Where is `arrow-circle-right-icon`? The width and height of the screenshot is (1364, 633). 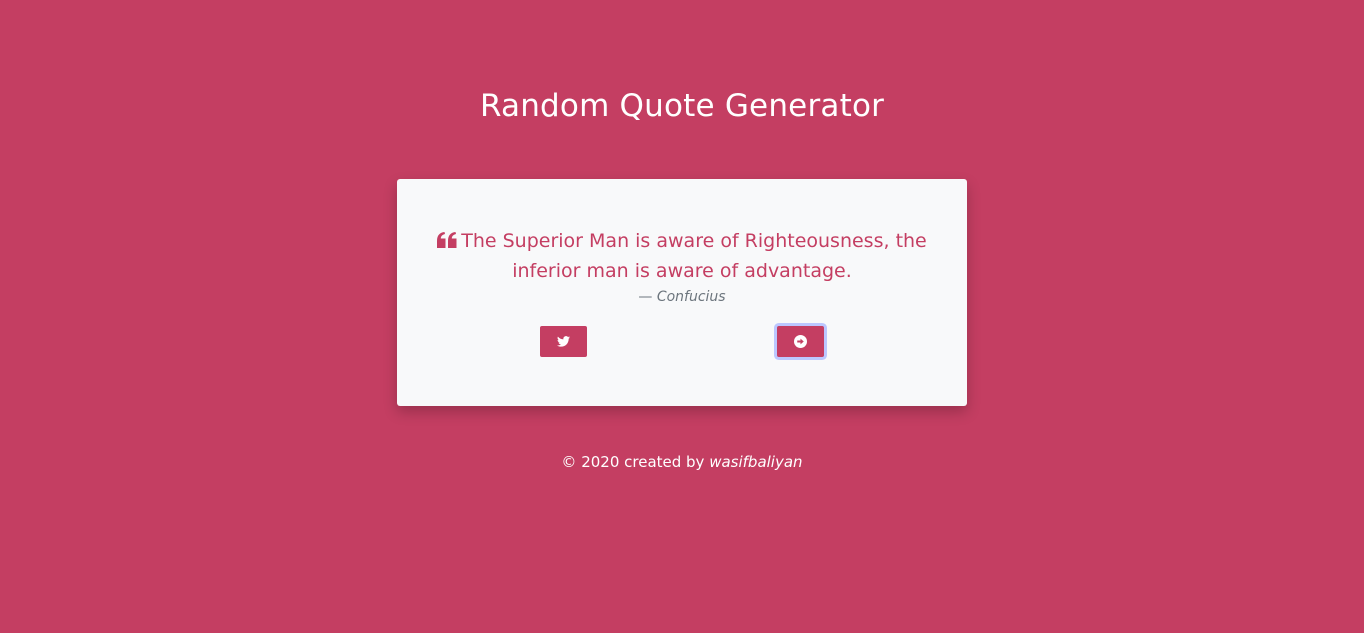
arrow-circle-right-icon is located at coordinates (800, 341).